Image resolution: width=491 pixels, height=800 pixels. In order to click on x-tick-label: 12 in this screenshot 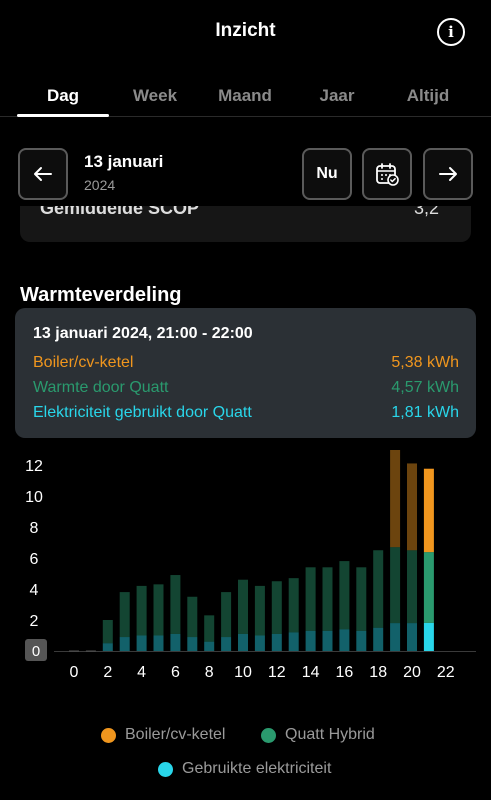, I will do `click(277, 672)`.